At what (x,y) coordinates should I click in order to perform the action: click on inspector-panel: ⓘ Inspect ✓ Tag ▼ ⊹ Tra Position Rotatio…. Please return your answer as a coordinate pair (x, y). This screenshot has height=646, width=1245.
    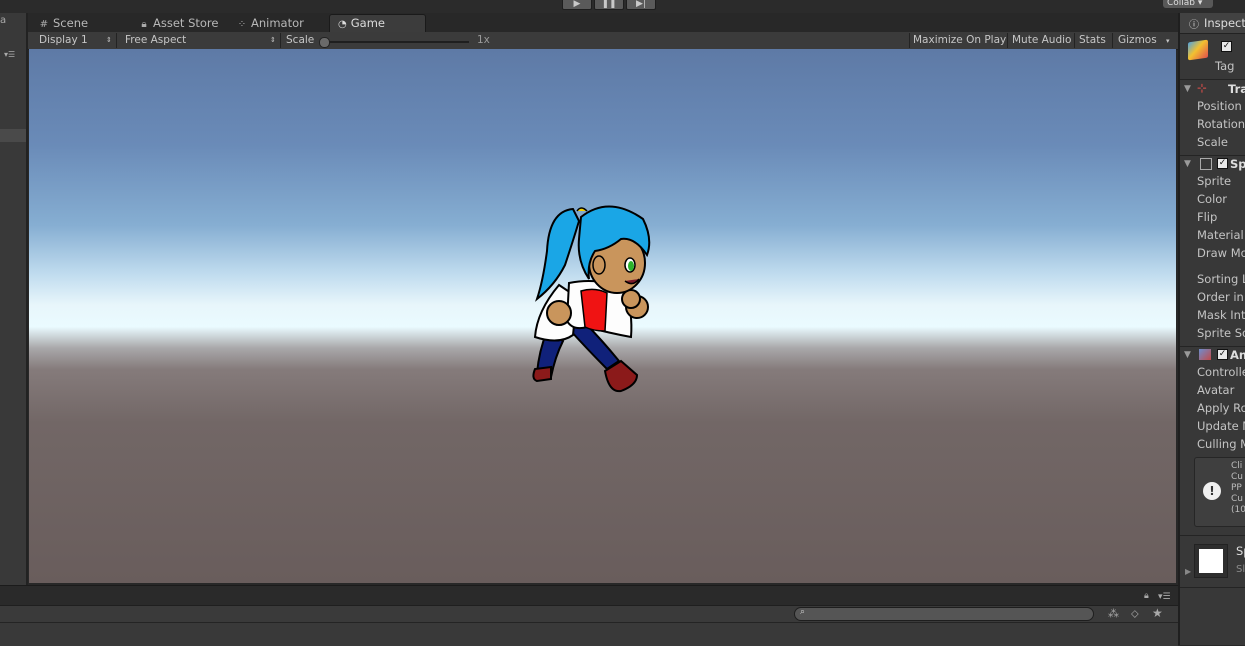
    Looking at the image, I should click on (1211, 329).